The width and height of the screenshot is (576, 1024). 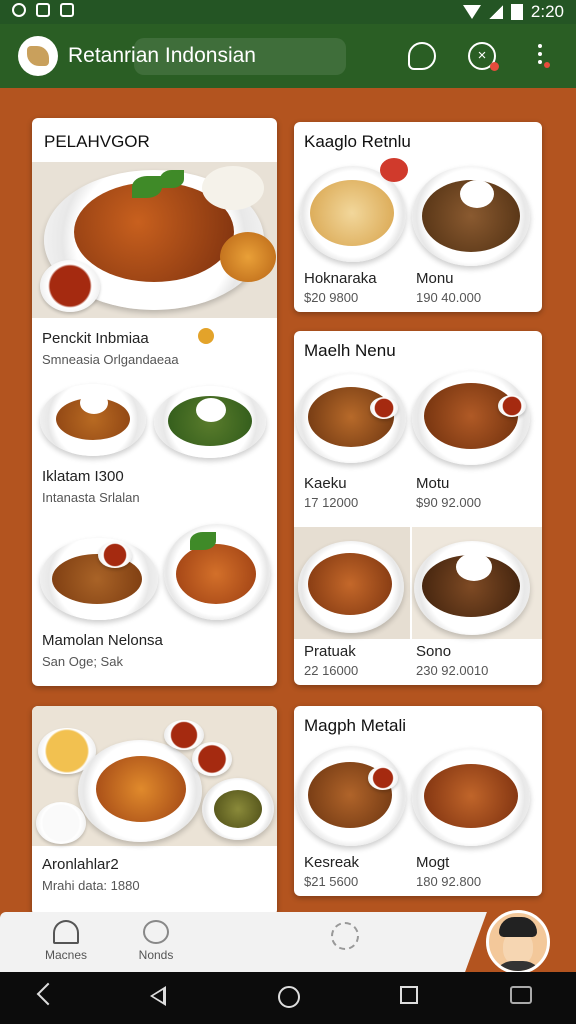 I want to click on notification-dot, so click(x=494, y=66).